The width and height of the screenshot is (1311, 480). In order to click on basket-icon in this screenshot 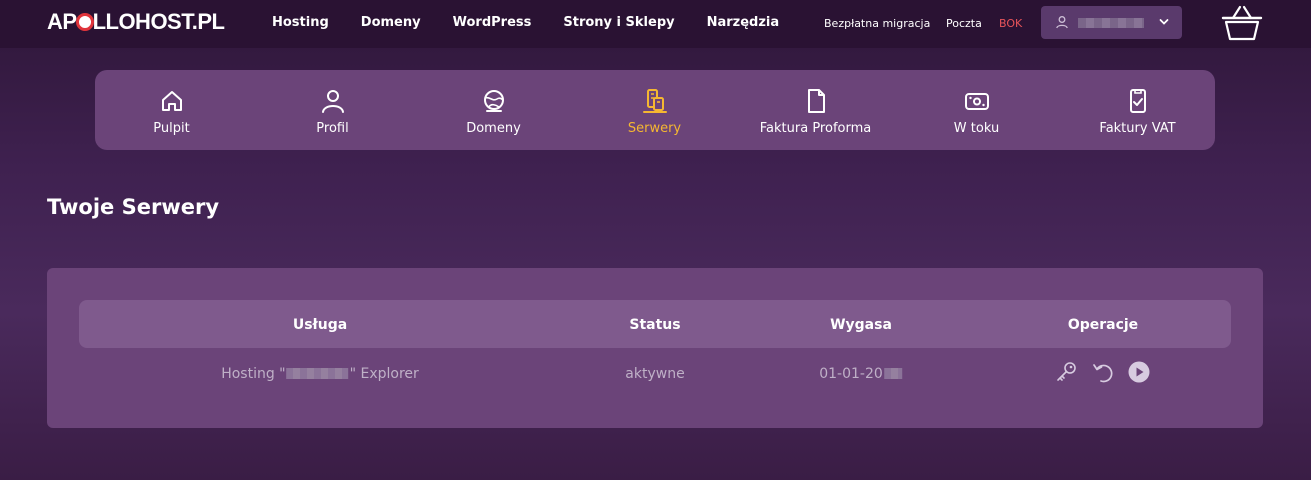, I will do `click(1242, 23)`.